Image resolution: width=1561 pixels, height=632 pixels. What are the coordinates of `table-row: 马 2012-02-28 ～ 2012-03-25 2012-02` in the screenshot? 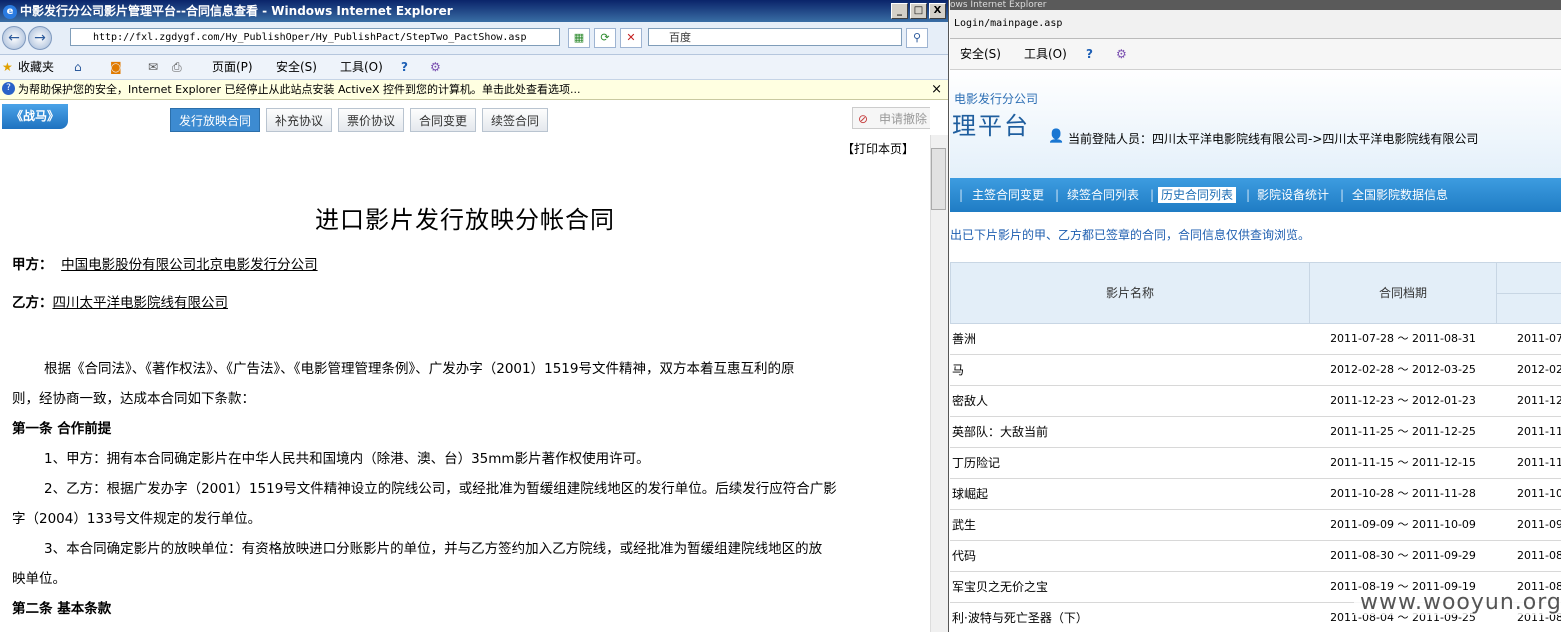 It's located at (1255, 370).